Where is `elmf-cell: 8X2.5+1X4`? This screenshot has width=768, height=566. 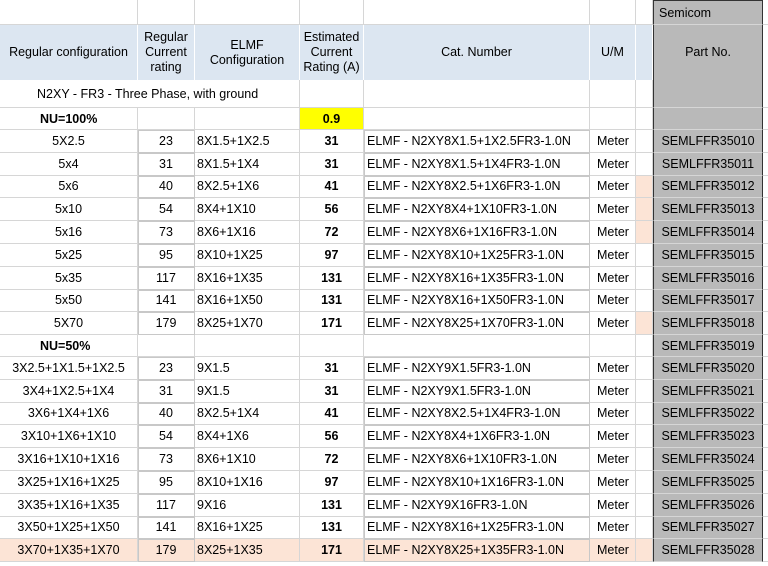 elmf-cell: 8X2.5+1X4 is located at coordinates (247, 414).